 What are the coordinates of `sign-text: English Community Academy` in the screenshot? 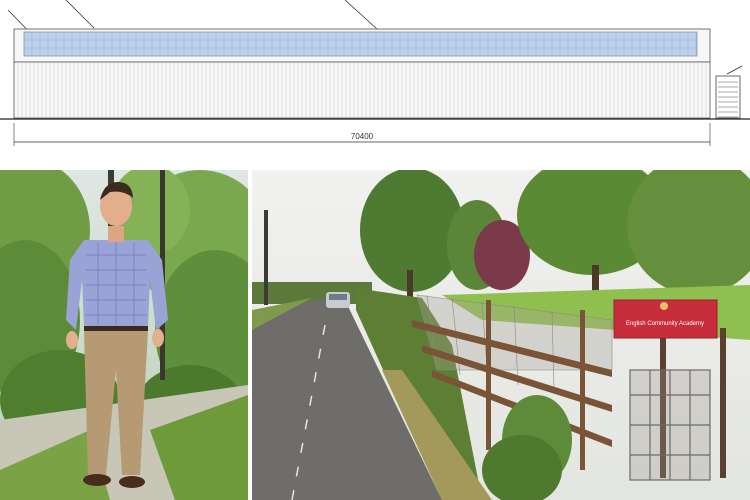 It's located at (665, 324).